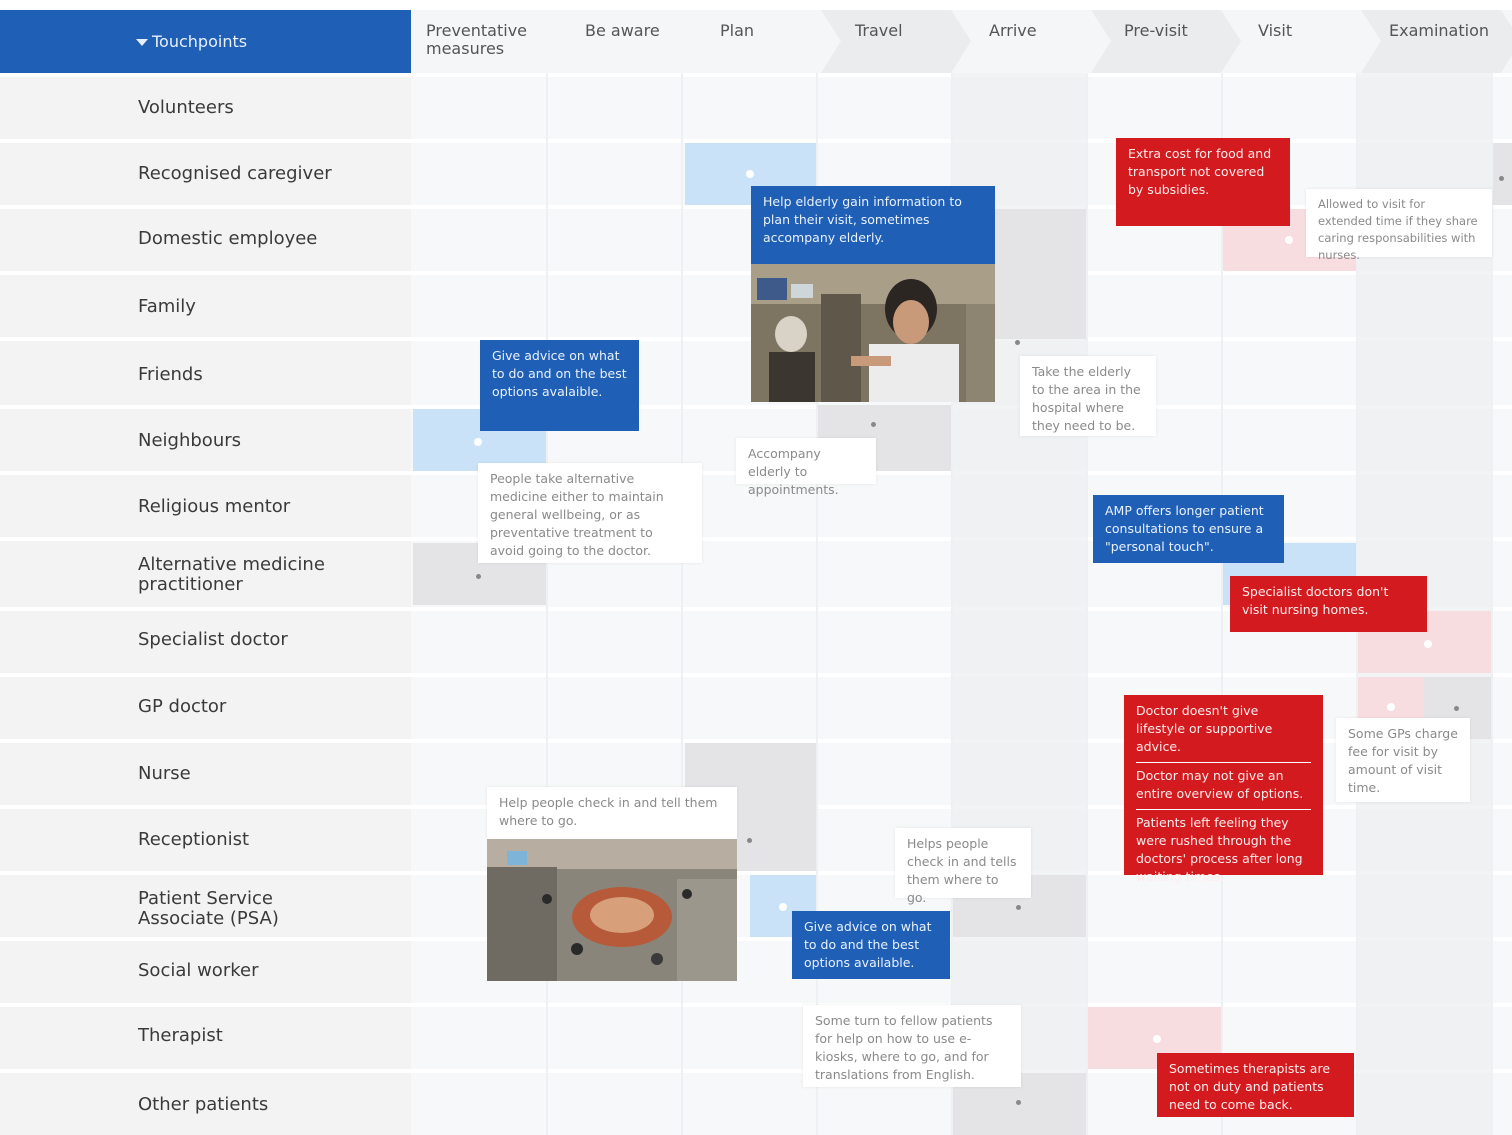 The height and width of the screenshot is (1135, 1512). Describe the element at coordinates (200, 41) in the screenshot. I see `touchpoints-label: Touchpoints` at that location.